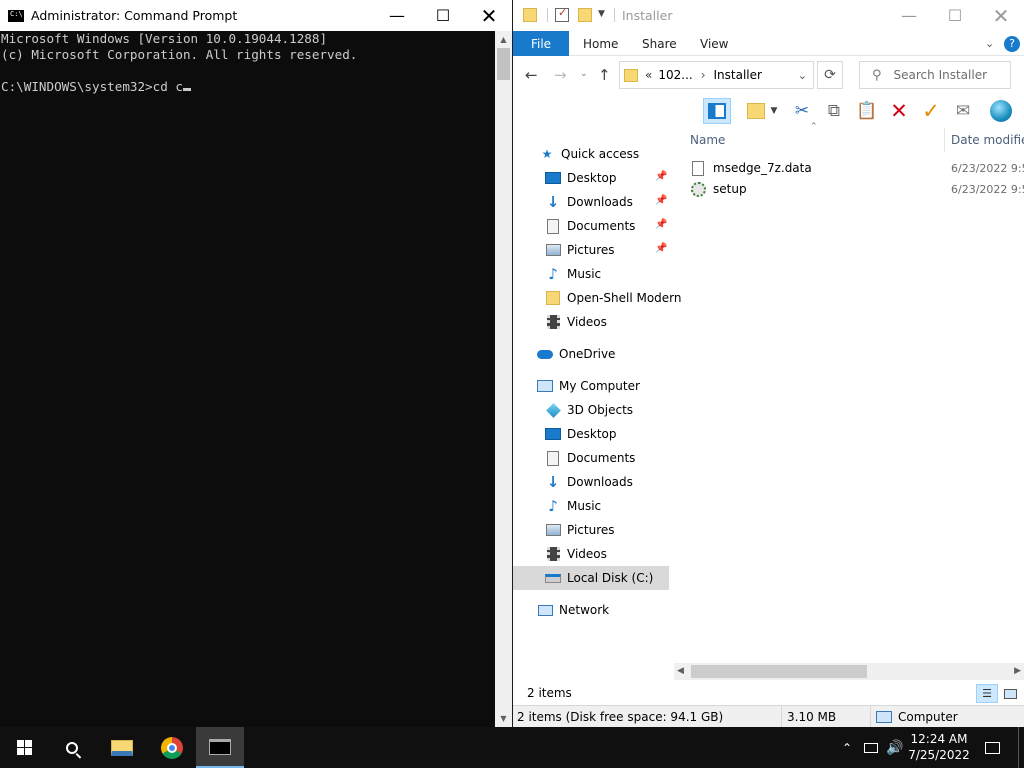 The image size is (1024, 768). Describe the element at coordinates (591, 578) in the screenshot. I see `nav-local-disk: Local Disk (C:)` at that location.